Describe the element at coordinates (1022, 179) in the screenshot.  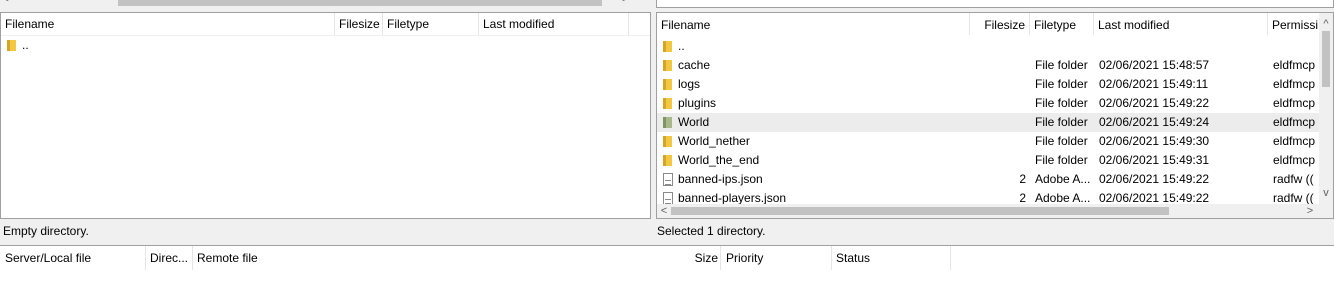
I see `file-size: 2` at that location.